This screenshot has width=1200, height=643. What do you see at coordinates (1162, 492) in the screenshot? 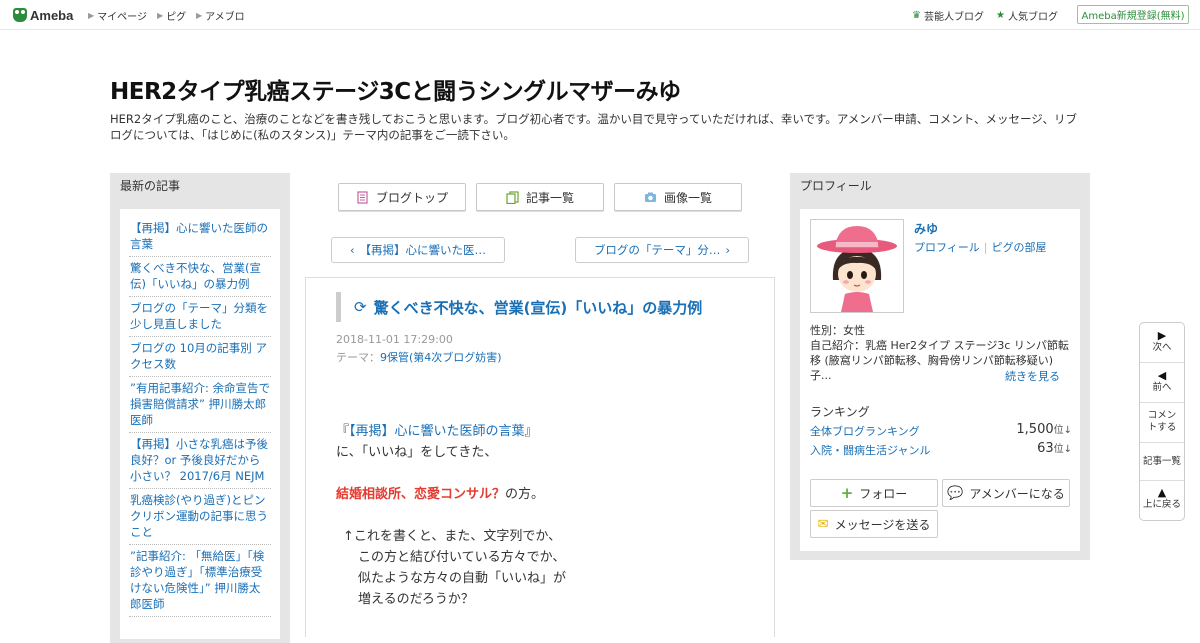
I see `triangle-up-icon: ▲` at bounding box center [1162, 492].